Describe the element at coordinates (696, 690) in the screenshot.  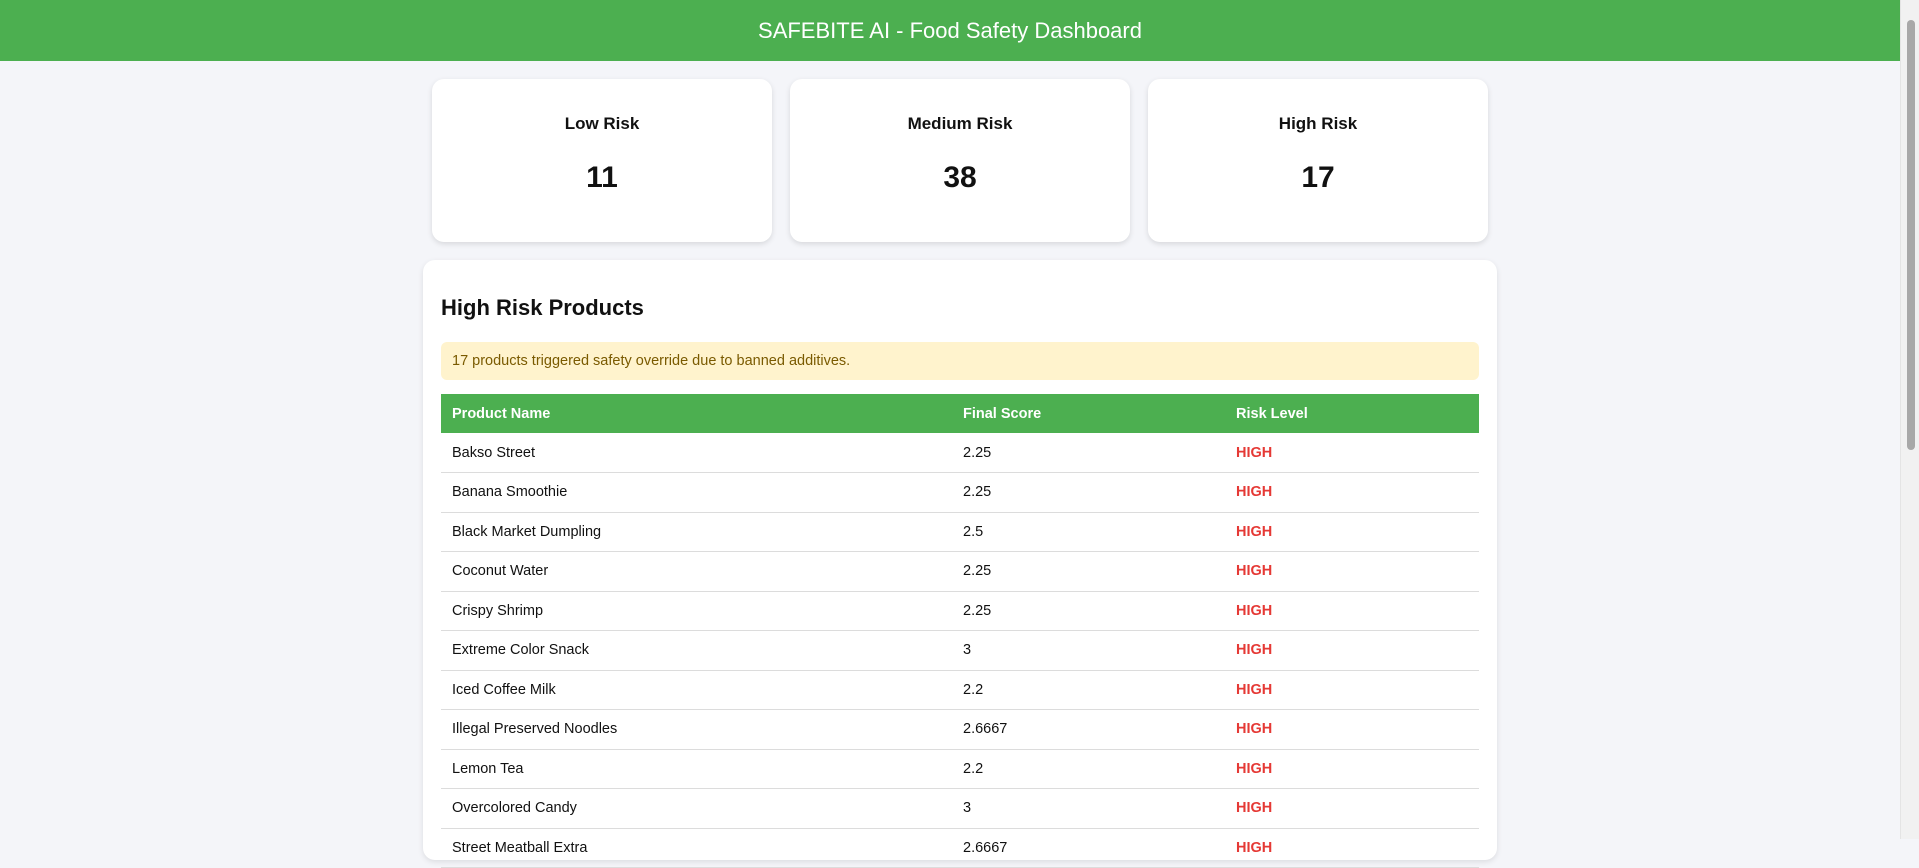
I see `product-name-cell: Iced Coffee Milk` at that location.